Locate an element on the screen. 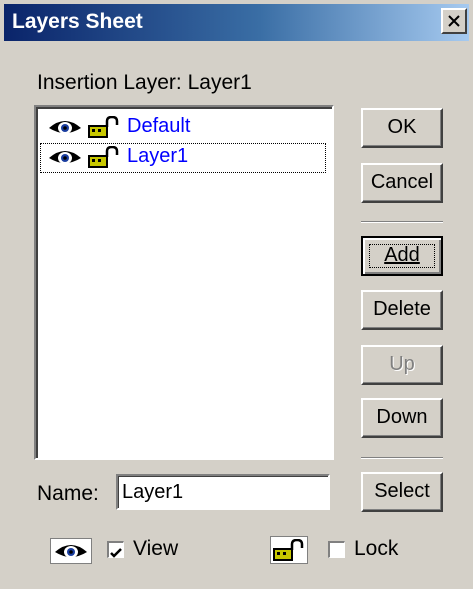 Image resolution: width=473 pixels, height=589 pixels. layer-row-layer1: Layer1 is located at coordinates (183, 158).